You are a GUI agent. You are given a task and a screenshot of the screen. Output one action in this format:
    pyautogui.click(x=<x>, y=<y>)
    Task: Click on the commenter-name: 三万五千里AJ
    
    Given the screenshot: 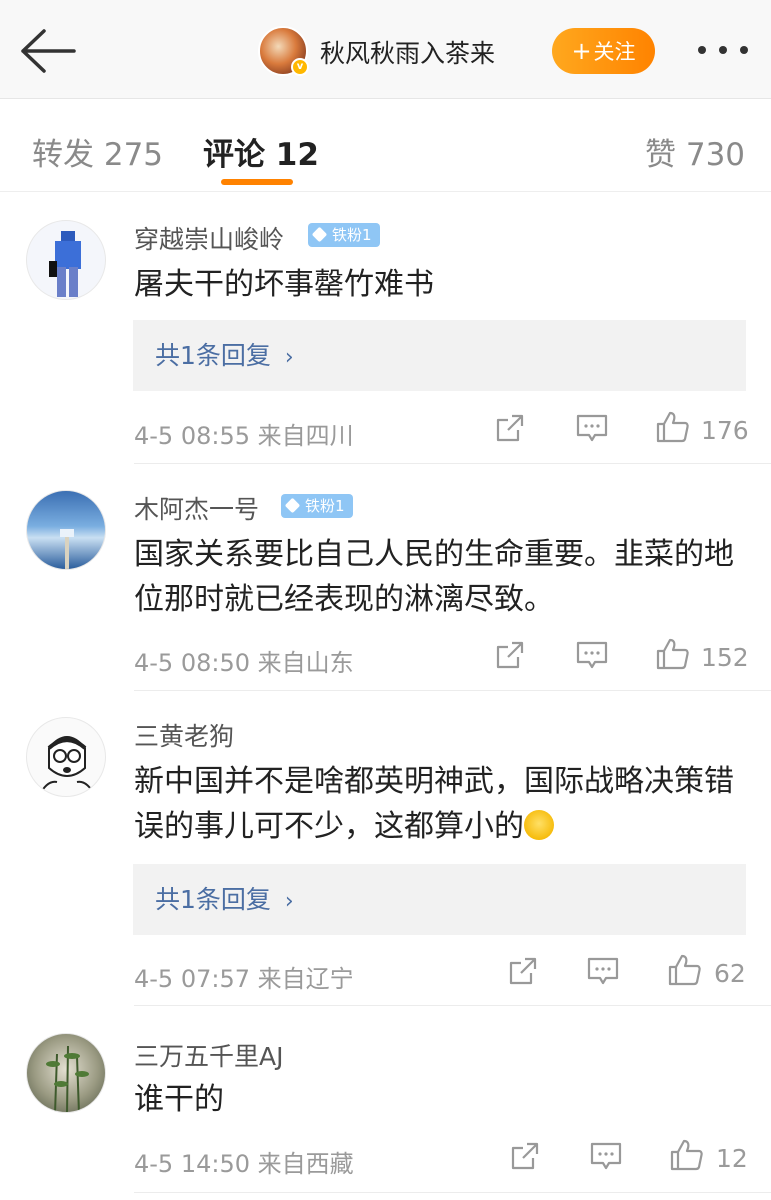 What is the action you would take?
    pyautogui.click(x=208, y=1055)
    